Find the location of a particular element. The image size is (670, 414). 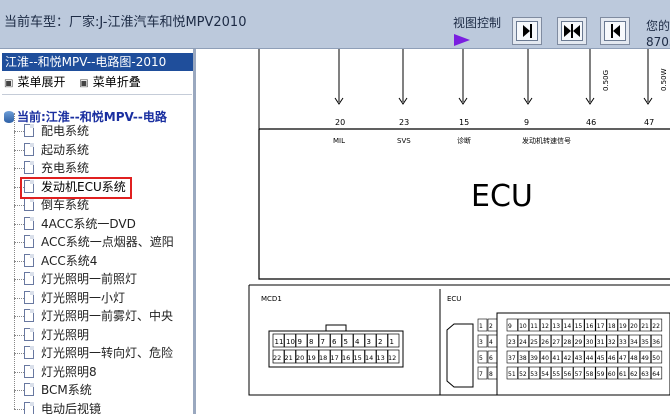

ecu-pin-number: 57 is located at coordinates (579, 374).